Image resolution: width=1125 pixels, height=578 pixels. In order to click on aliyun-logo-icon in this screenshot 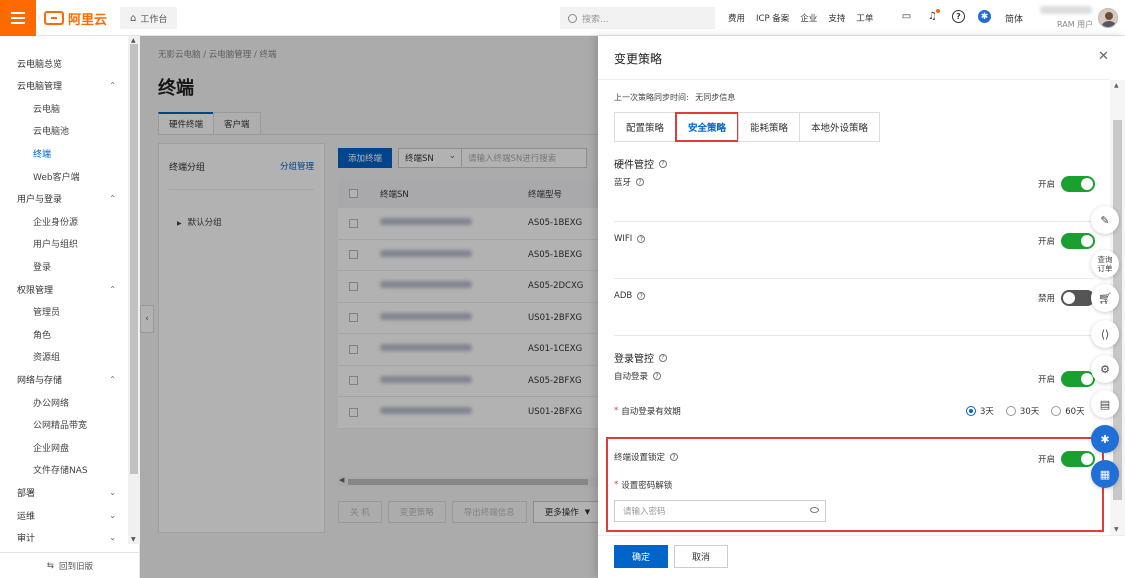, I will do `click(54, 18)`.